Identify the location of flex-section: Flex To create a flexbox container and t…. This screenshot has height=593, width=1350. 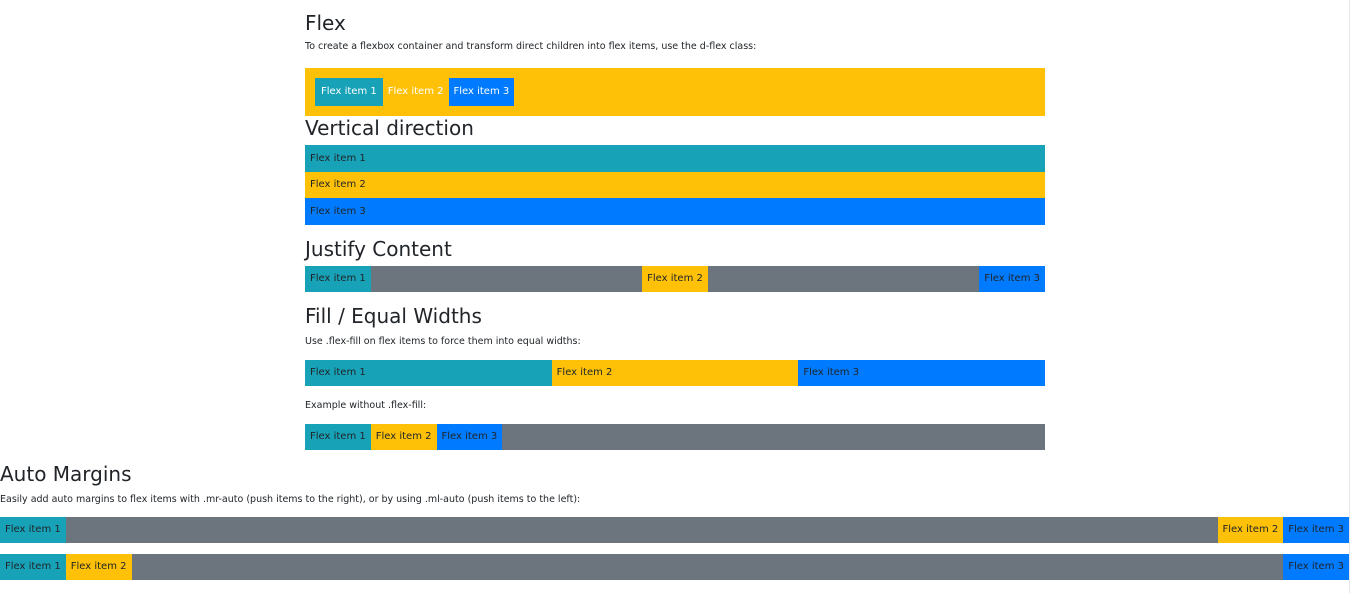
(675, 63).